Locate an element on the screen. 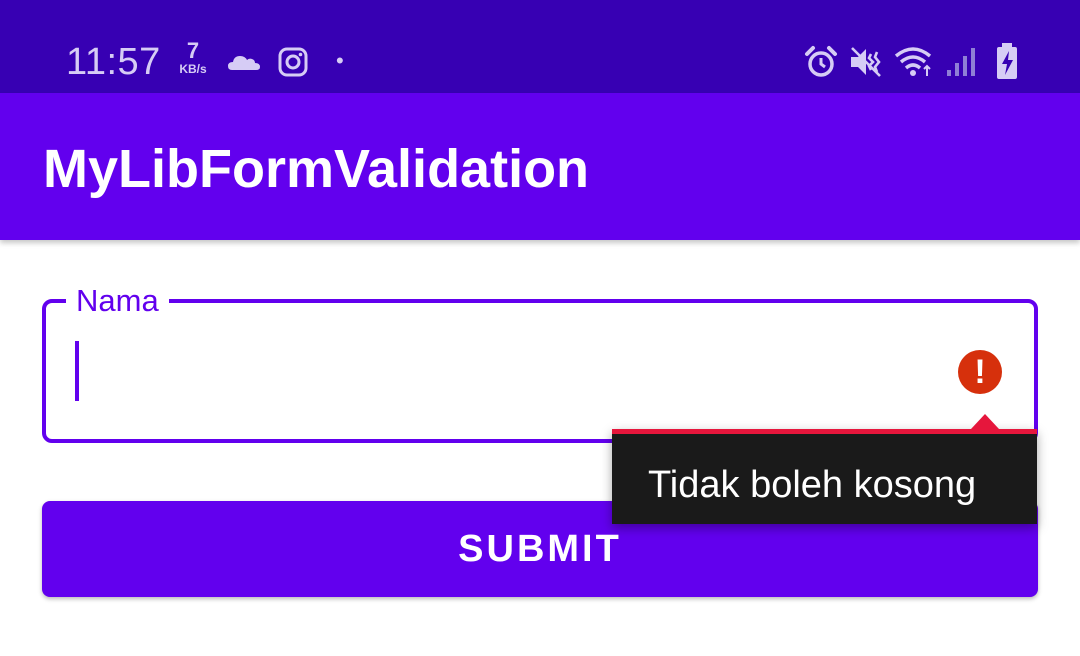  alarm-icon is located at coordinates (821, 62).